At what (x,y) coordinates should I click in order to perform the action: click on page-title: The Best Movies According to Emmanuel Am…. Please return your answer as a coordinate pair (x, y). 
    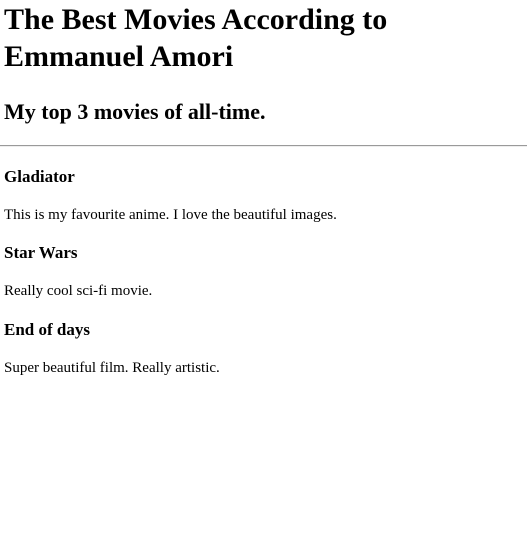
    Looking at the image, I should click on (196, 38).